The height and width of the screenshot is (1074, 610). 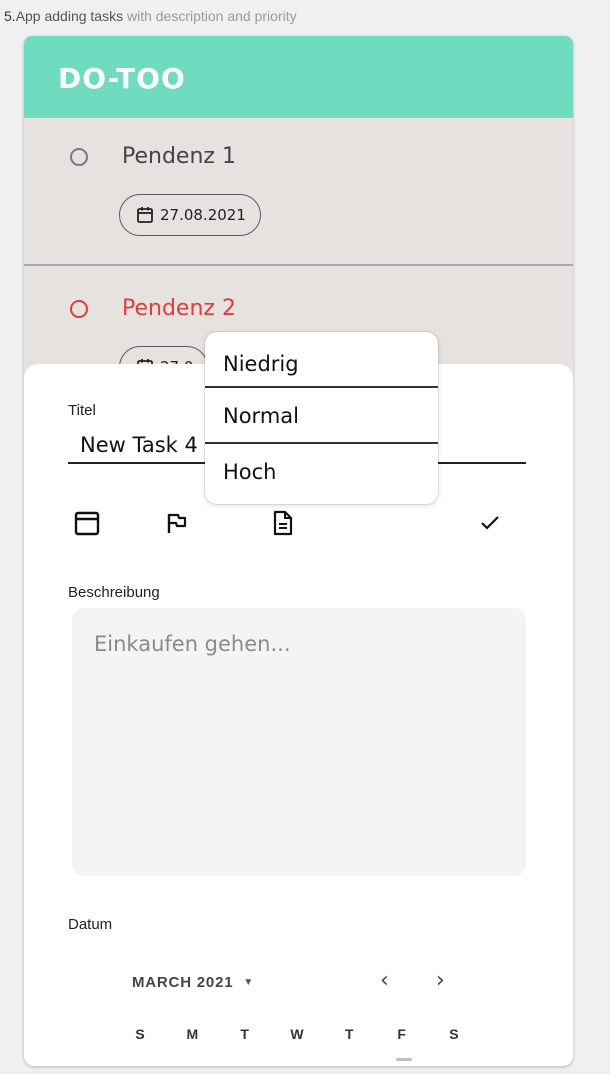 What do you see at coordinates (10, 16) in the screenshot?
I see `caption-number: 5.` at bounding box center [10, 16].